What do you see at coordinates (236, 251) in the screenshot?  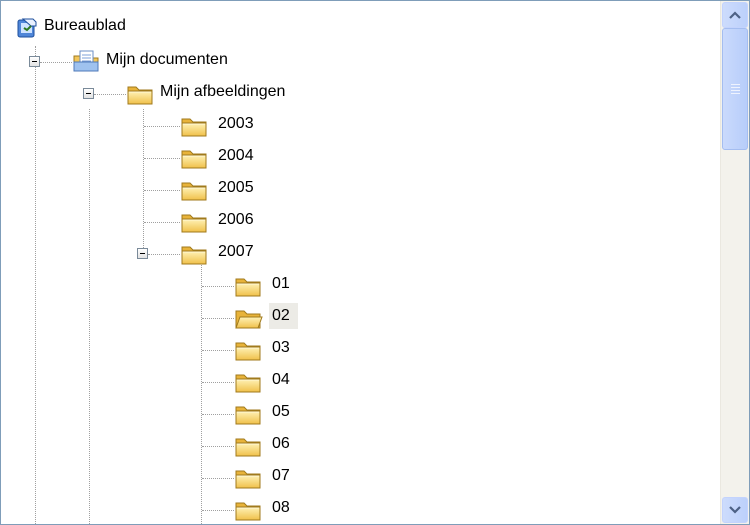 I see `tree-node-label: 2007` at bounding box center [236, 251].